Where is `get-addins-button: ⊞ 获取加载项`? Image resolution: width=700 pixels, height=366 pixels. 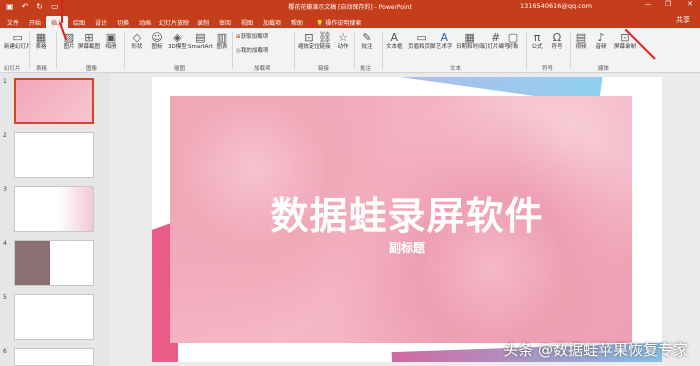
get-addins-button: ⊞ 获取加载项 is located at coordinates (252, 37).